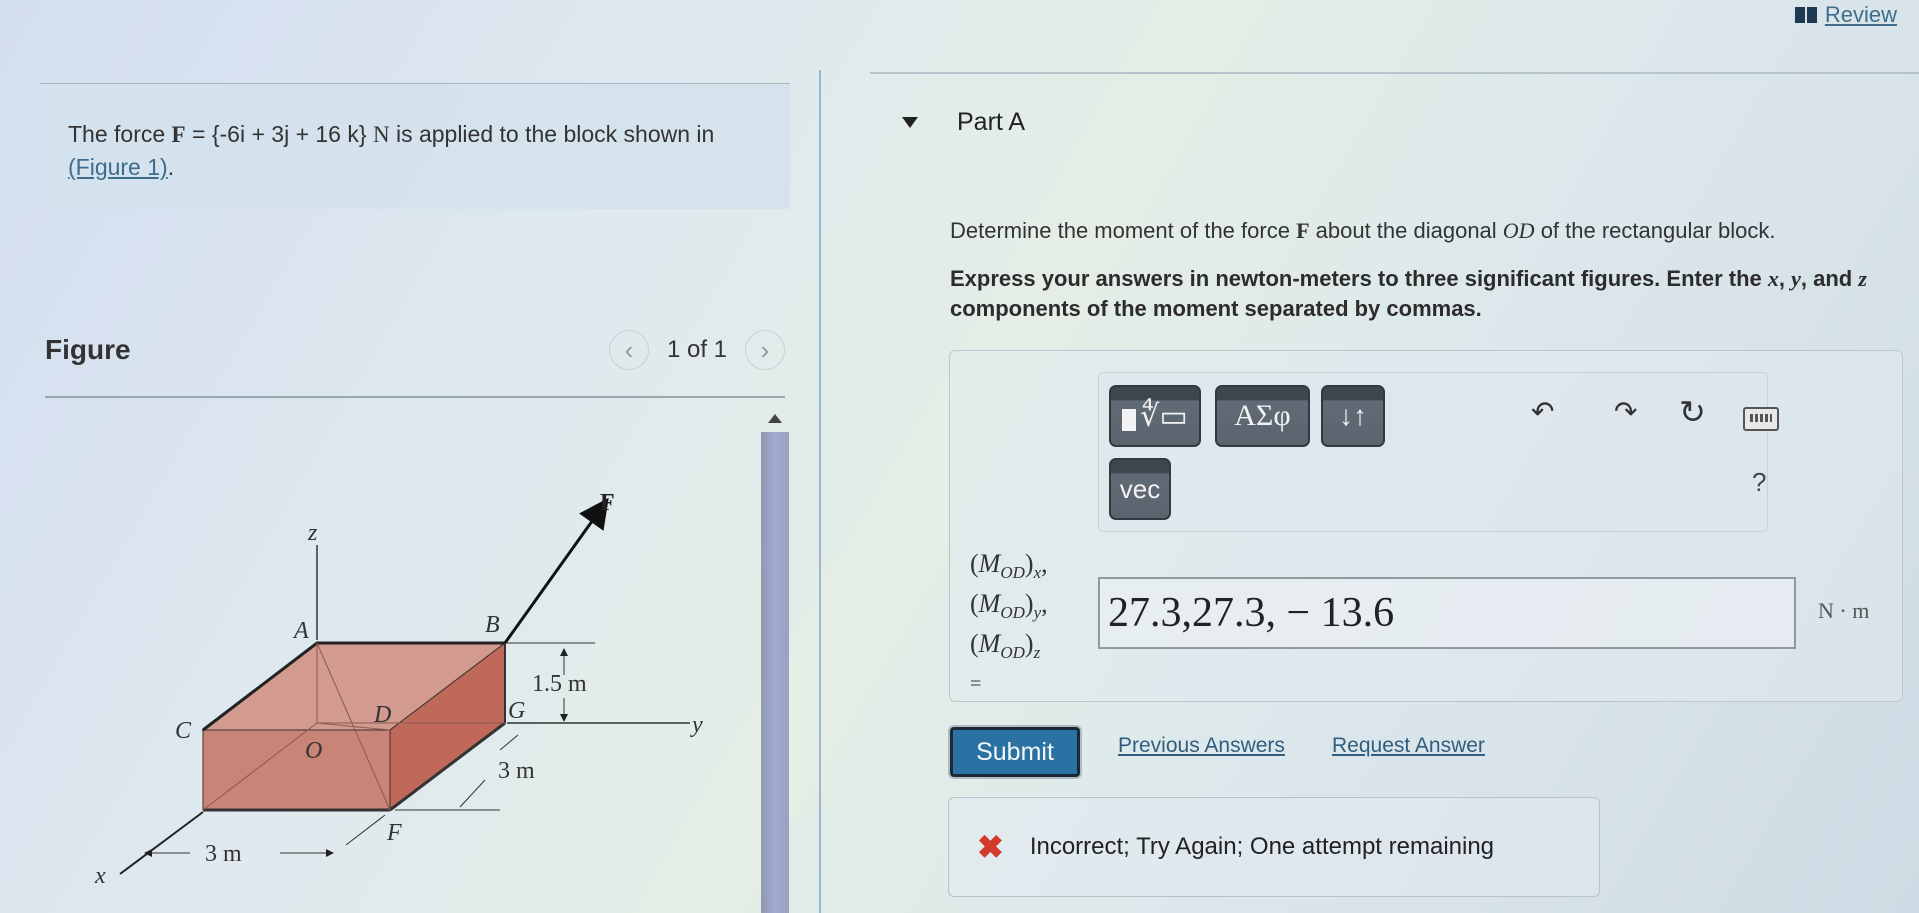  Describe the element at coordinates (1353, 416) in the screenshot. I see `arrows-button: ↓↑` at that location.